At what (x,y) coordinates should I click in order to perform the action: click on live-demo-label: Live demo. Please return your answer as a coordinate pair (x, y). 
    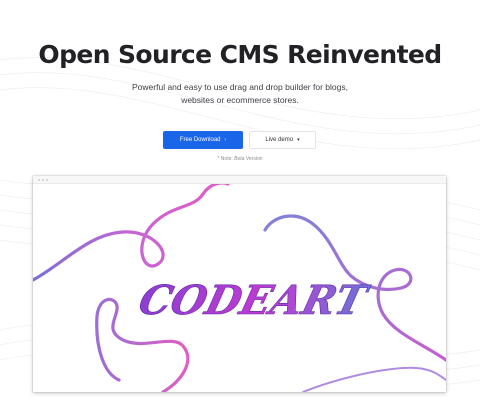
    Looking at the image, I should click on (279, 140).